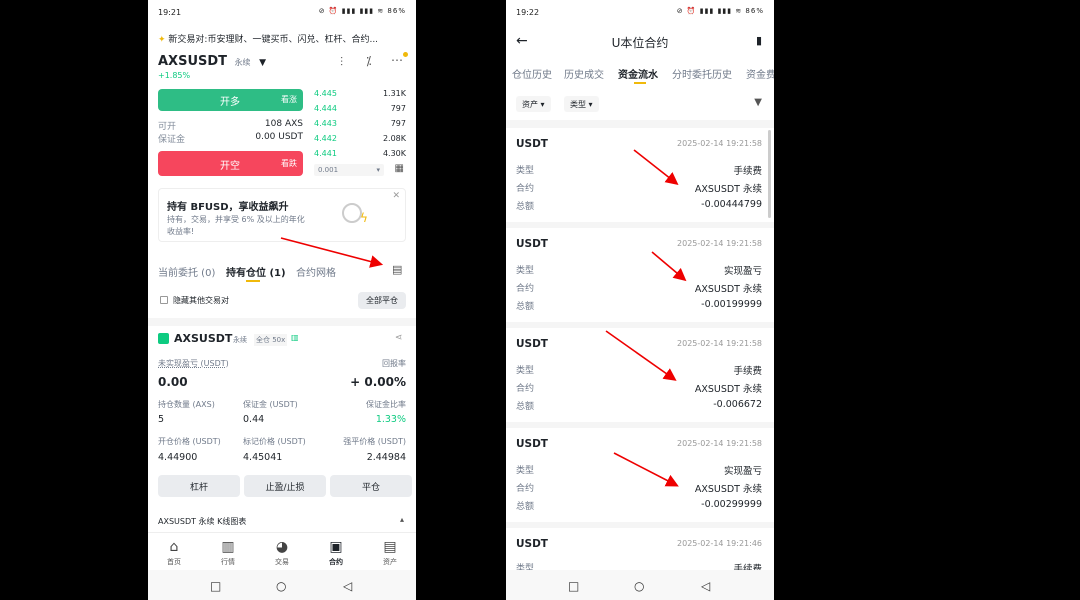  I want to click on tab-label: 交易, so click(282, 562).